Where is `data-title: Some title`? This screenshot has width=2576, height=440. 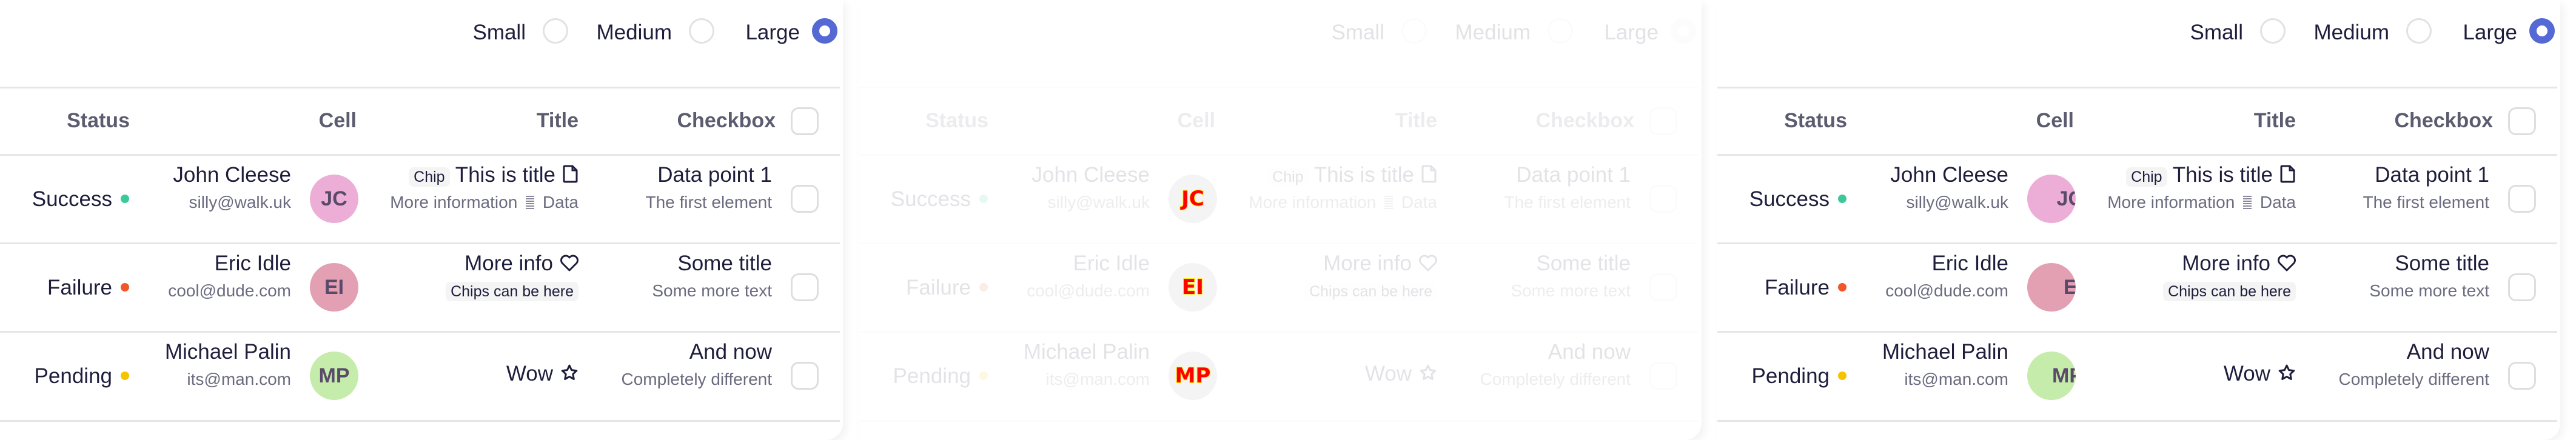
data-title: Some title is located at coordinates (724, 263).